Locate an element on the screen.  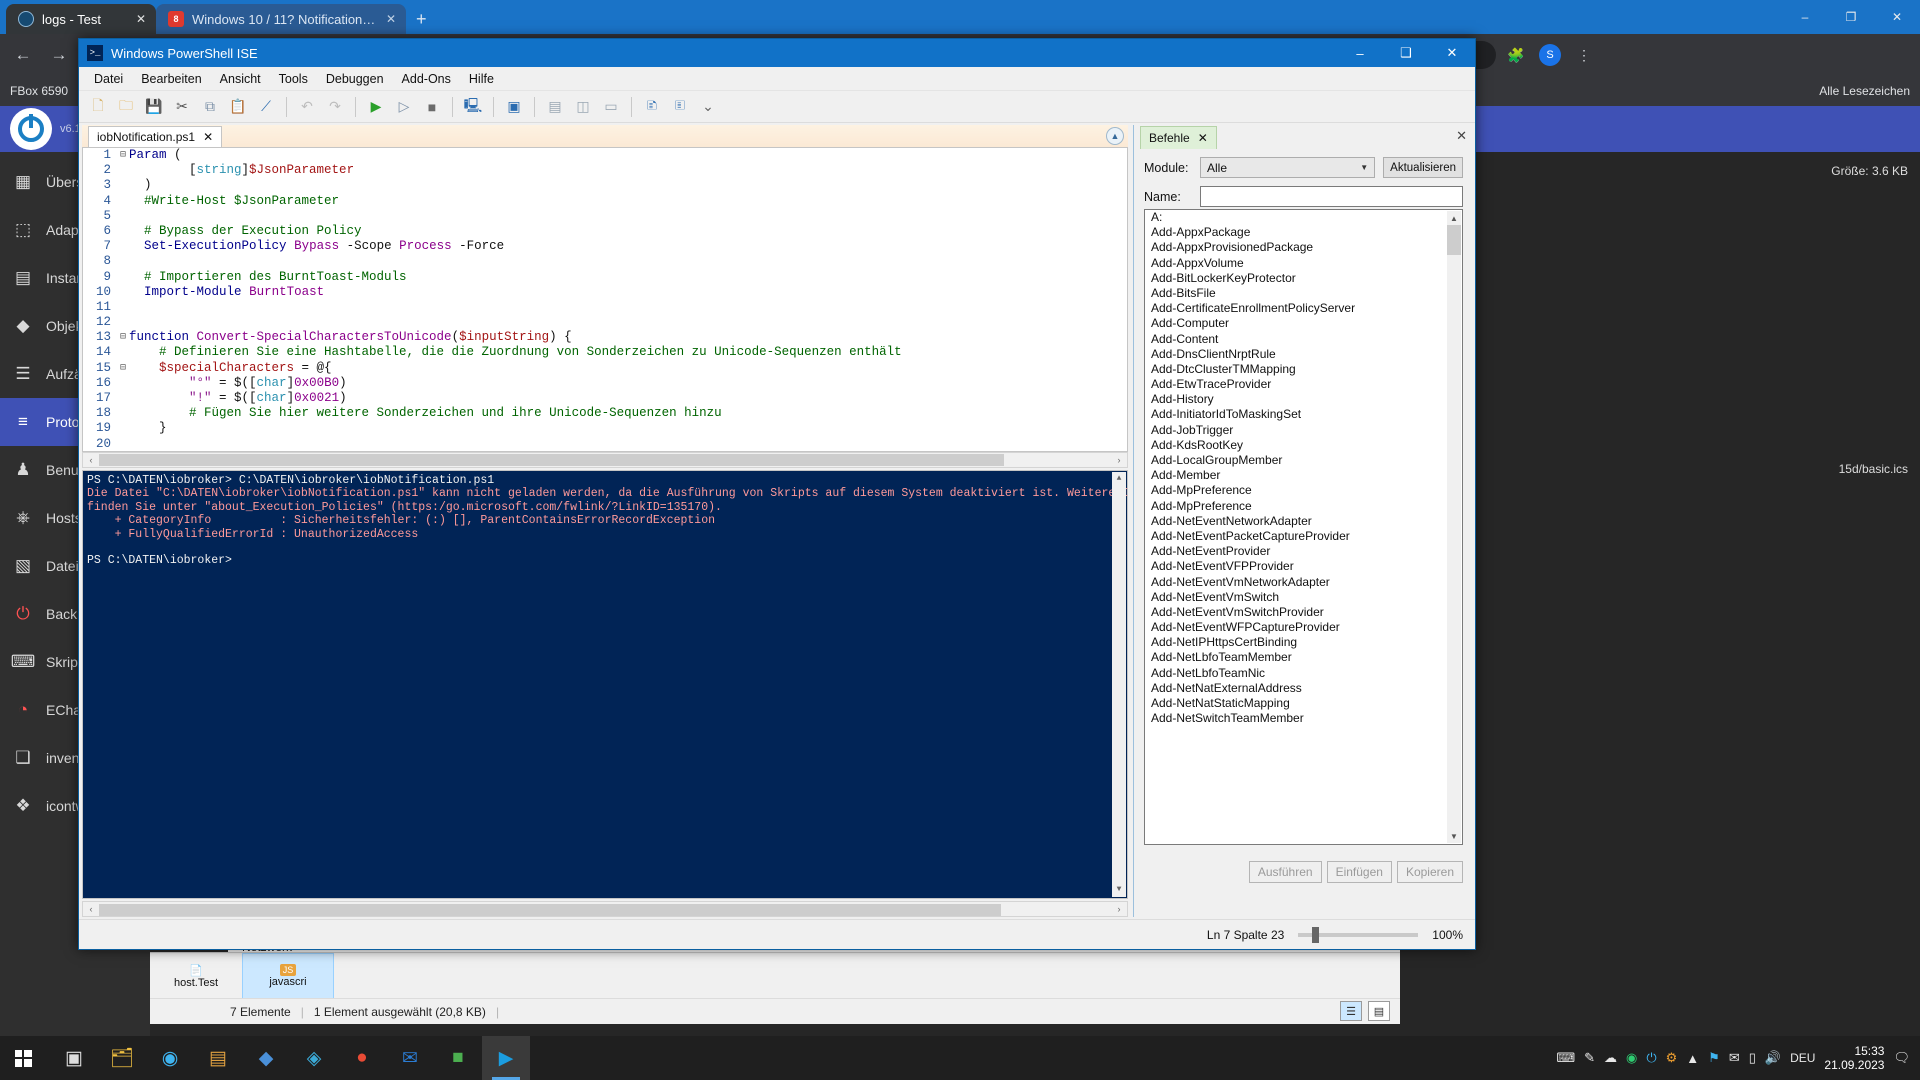
flag-icon: ⚑ is located at coordinates (1714, 1058).